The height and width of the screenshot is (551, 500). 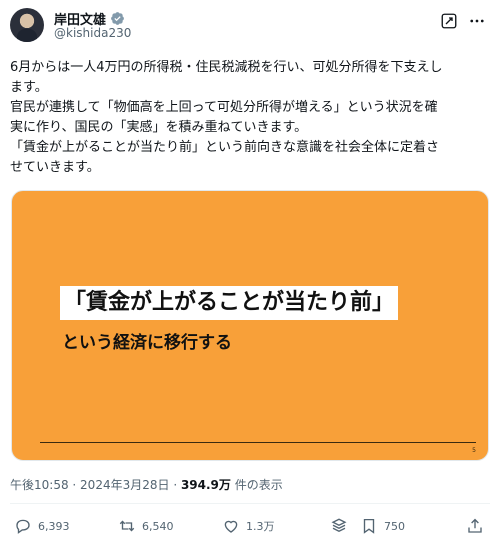 I want to click on media-divider, so click(x=258, y=442).